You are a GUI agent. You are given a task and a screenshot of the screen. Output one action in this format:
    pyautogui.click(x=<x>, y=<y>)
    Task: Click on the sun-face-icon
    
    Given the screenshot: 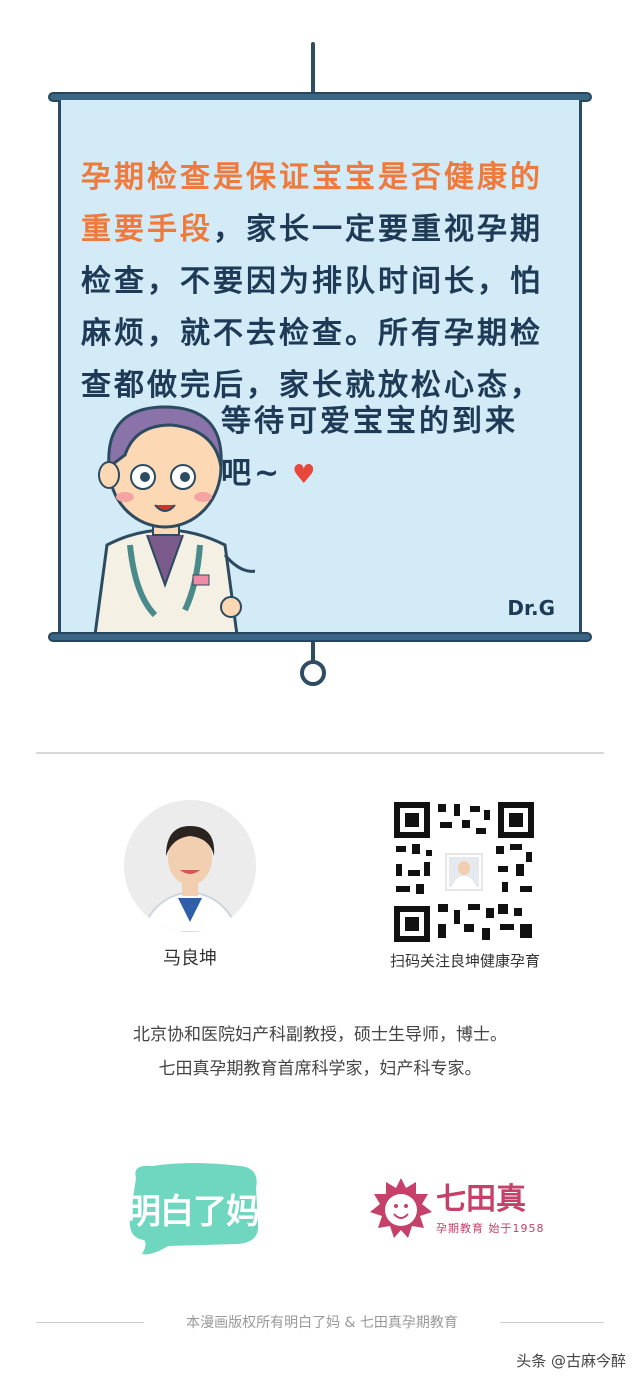 What is the action you would take?
    pyautogui.click(x=401, y=1208)
    